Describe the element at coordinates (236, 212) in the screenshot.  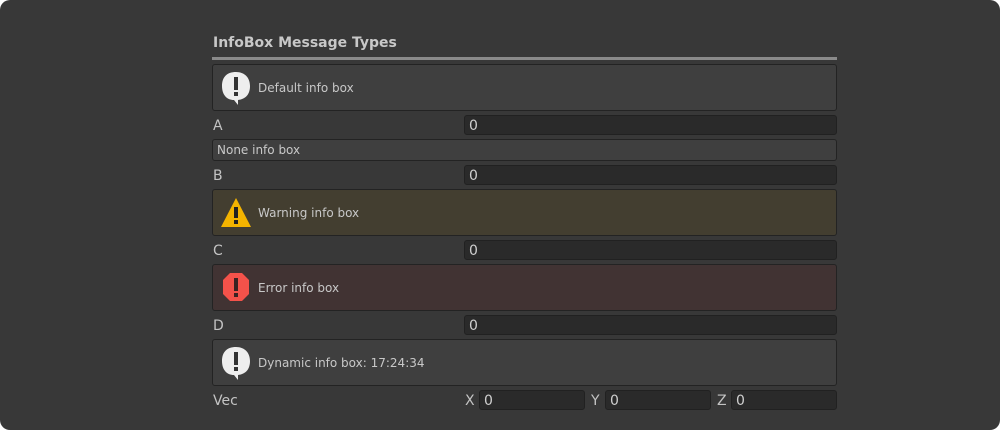
I see `warning-icon` at that location.